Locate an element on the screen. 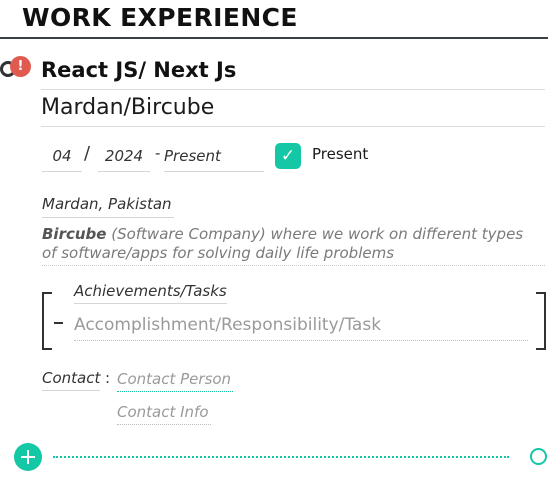 This screenshot has width=560, height=500. achievements-bracket-right is located at coordinates (541, 321).